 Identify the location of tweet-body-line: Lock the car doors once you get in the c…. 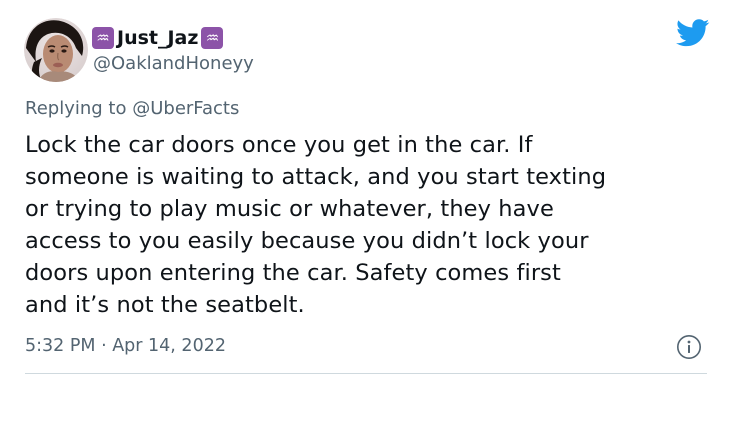
(279, 145).